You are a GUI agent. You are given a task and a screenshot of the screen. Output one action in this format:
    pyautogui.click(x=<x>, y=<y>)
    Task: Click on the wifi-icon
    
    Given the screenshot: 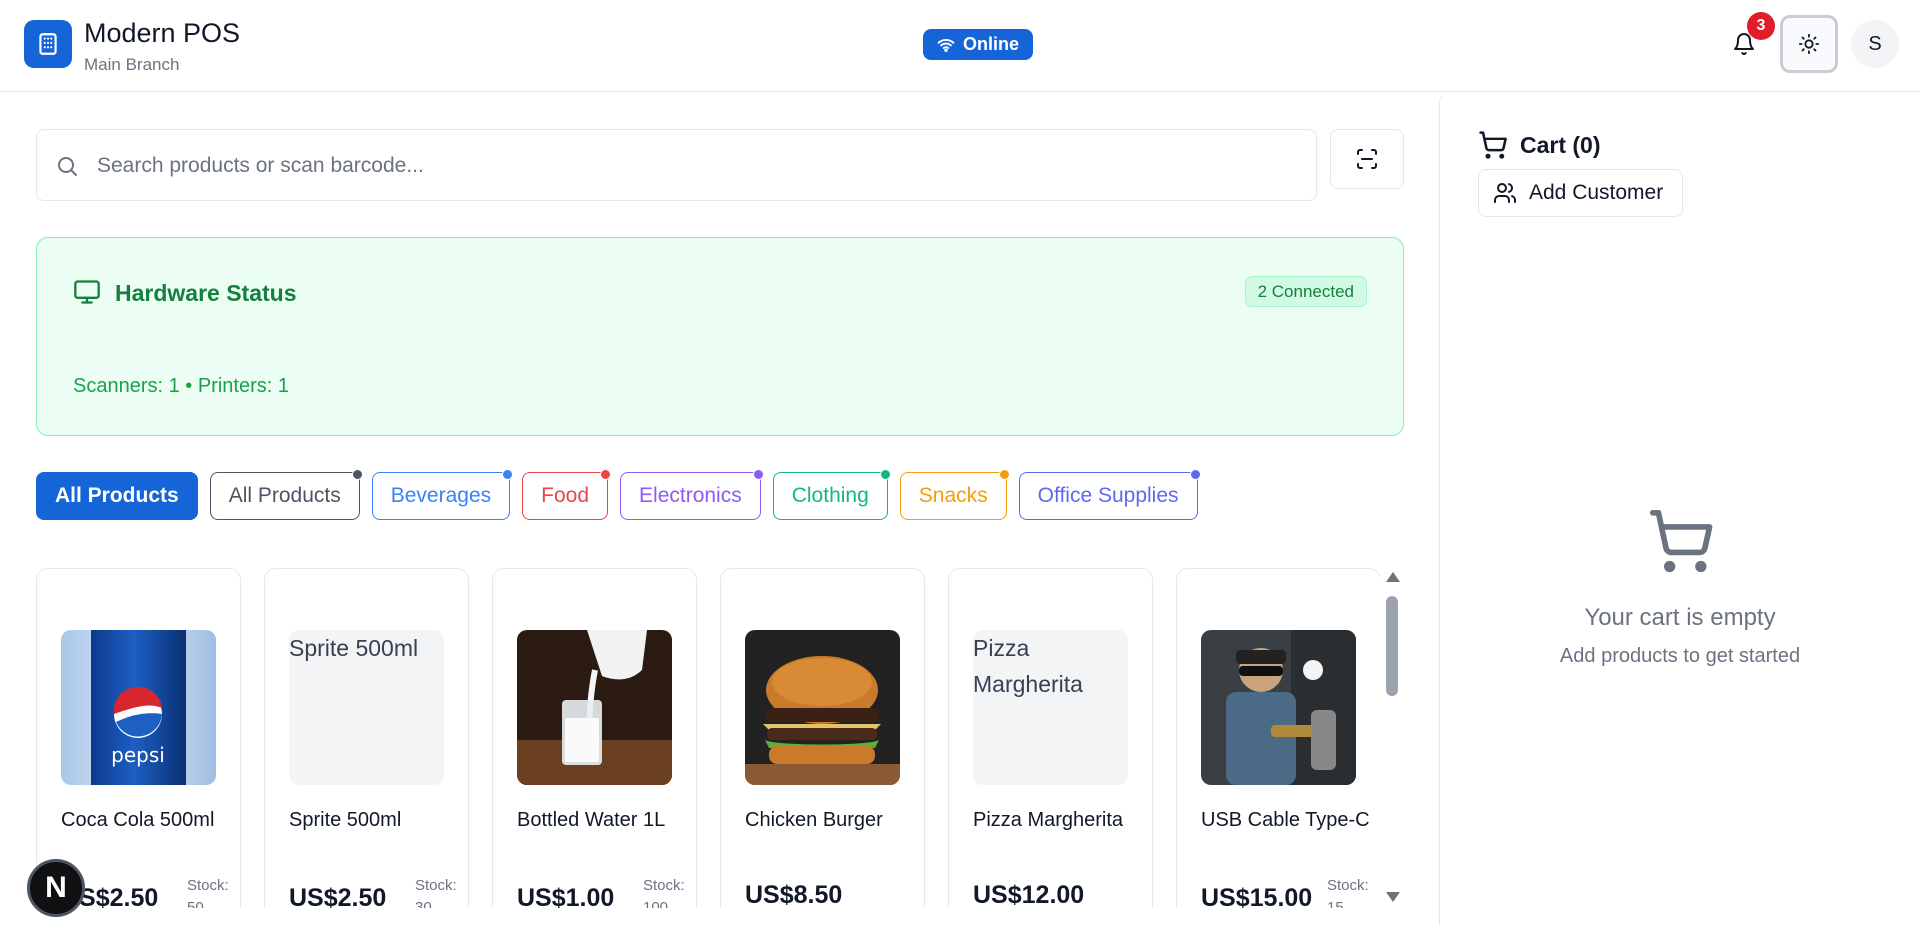 What is the action you would take?
    pyautogui.click(x=946, y=45)
    